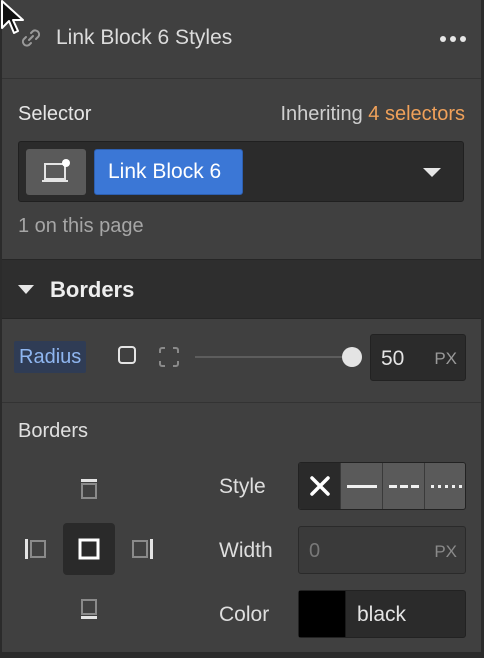 Image resolution: width=484 pixels, height=658 pixels. I want to click on solid-line-icon, so click(362, 486).